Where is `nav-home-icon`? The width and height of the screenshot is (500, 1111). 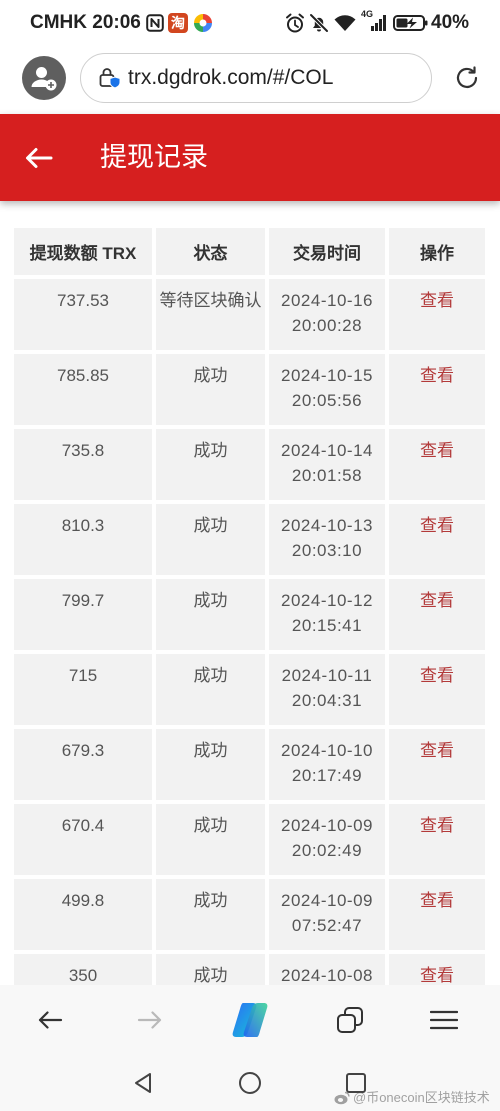
nav-home-icon is located at coordinates (250, 1083).